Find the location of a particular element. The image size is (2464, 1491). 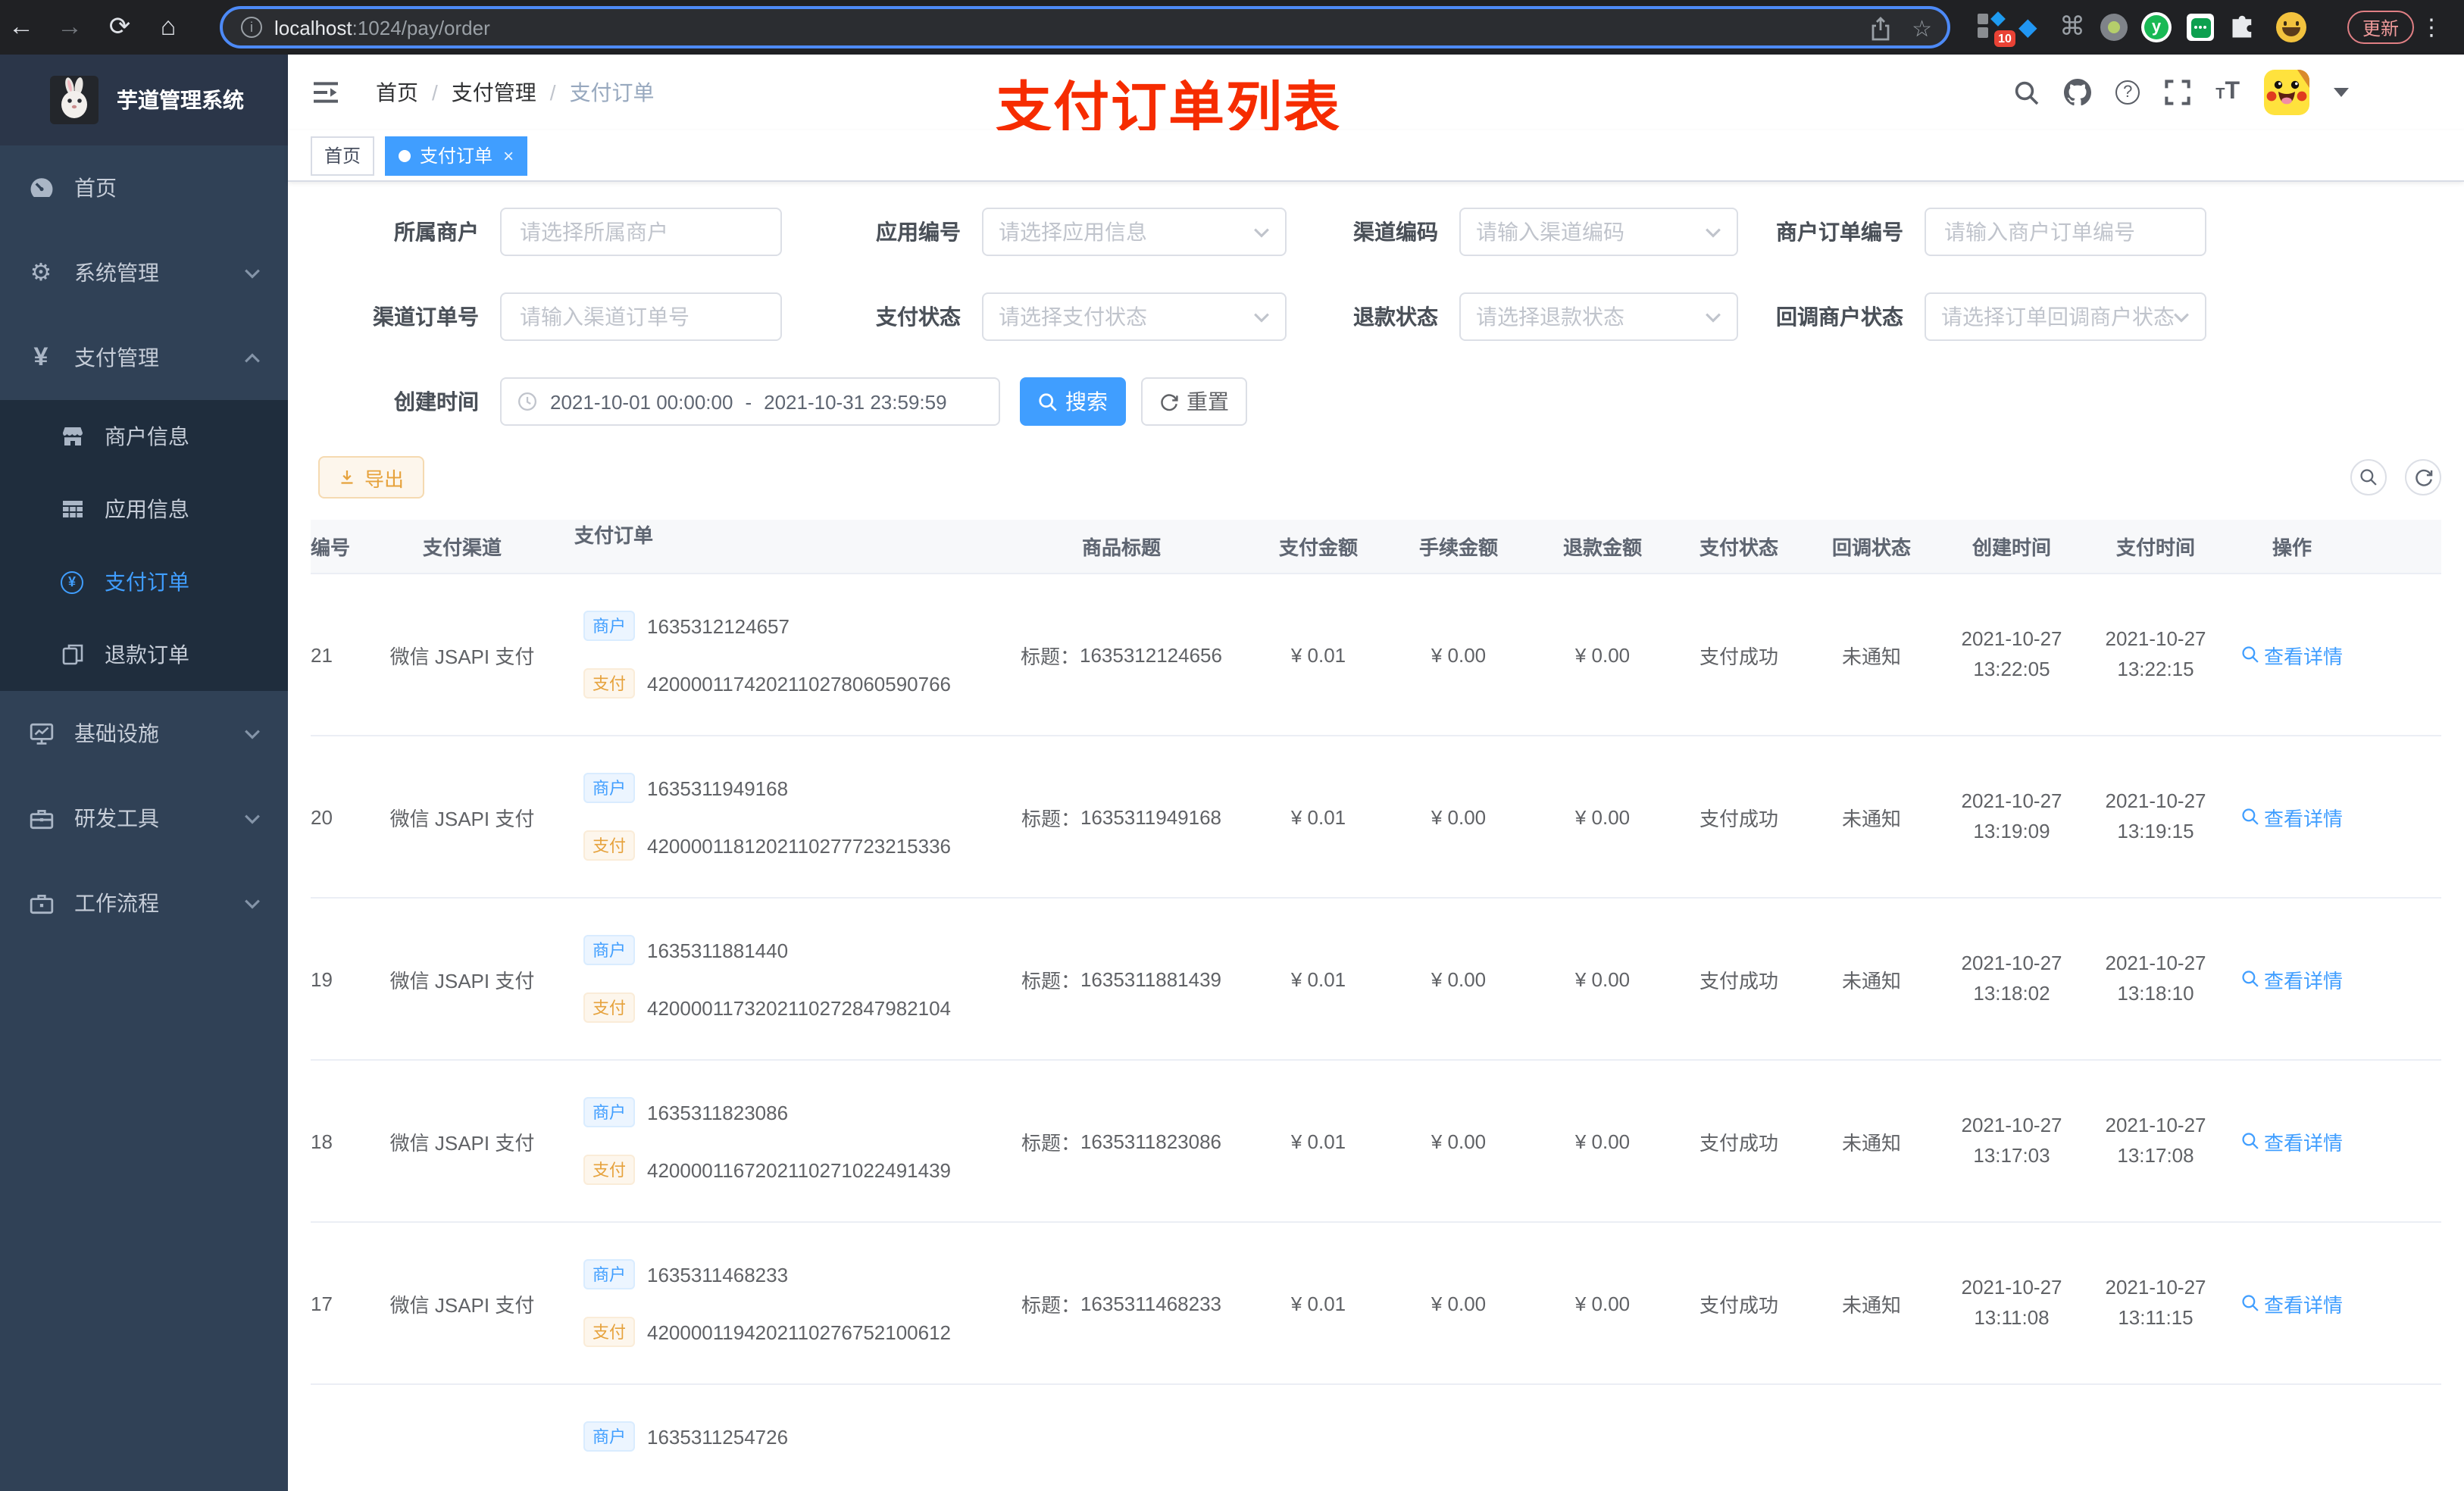

top-navbar: 首页 / 支付管理 / 支付订单 支付订单列表 ? TT is located at coordinates (1376, 97).